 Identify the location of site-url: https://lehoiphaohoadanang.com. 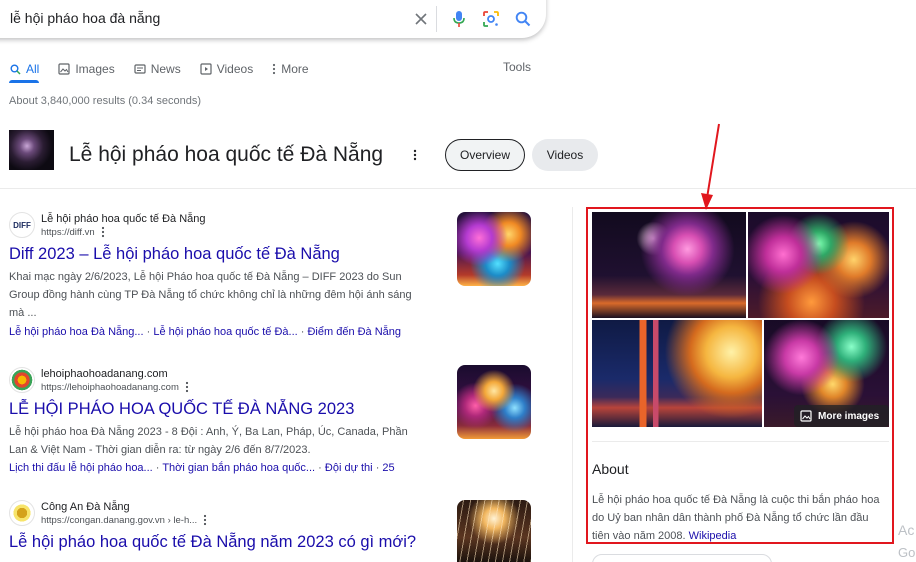
(115, 387).